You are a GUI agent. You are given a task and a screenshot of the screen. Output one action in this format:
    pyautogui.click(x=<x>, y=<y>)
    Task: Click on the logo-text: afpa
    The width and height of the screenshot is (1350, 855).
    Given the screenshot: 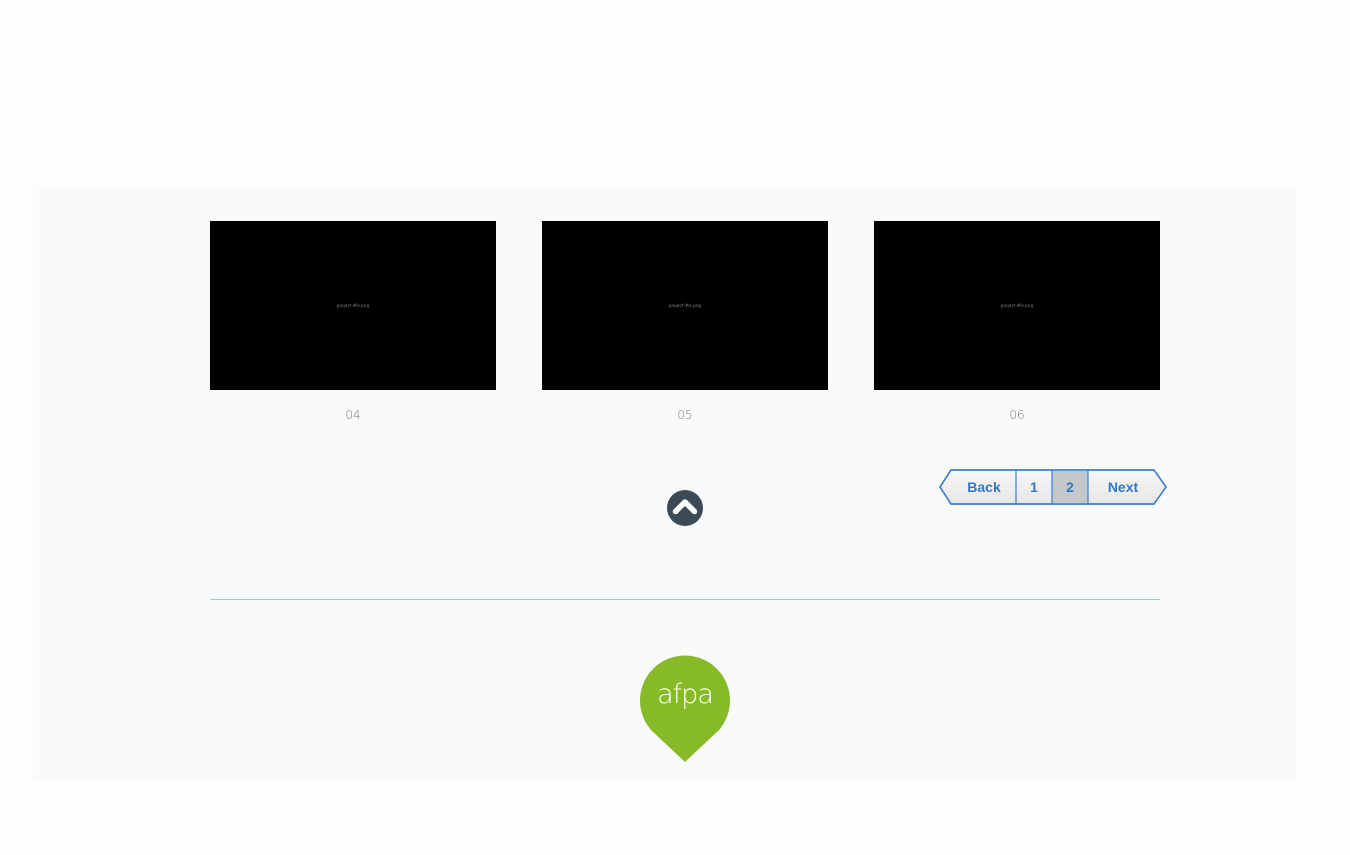 What is the action you would take?
    pyautogui.click(x=685, y=694)
    